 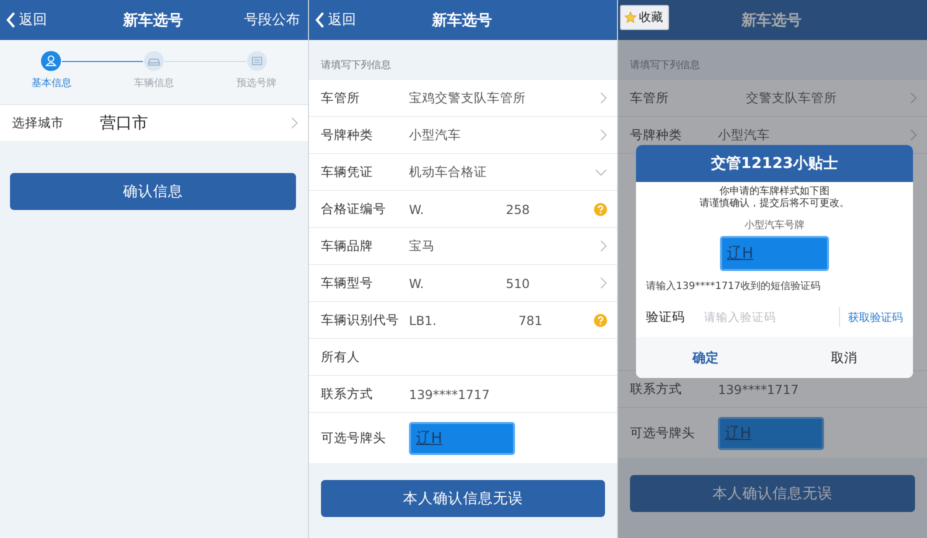 I want to click on field-value: 宝马, so click(x=422, y=246).